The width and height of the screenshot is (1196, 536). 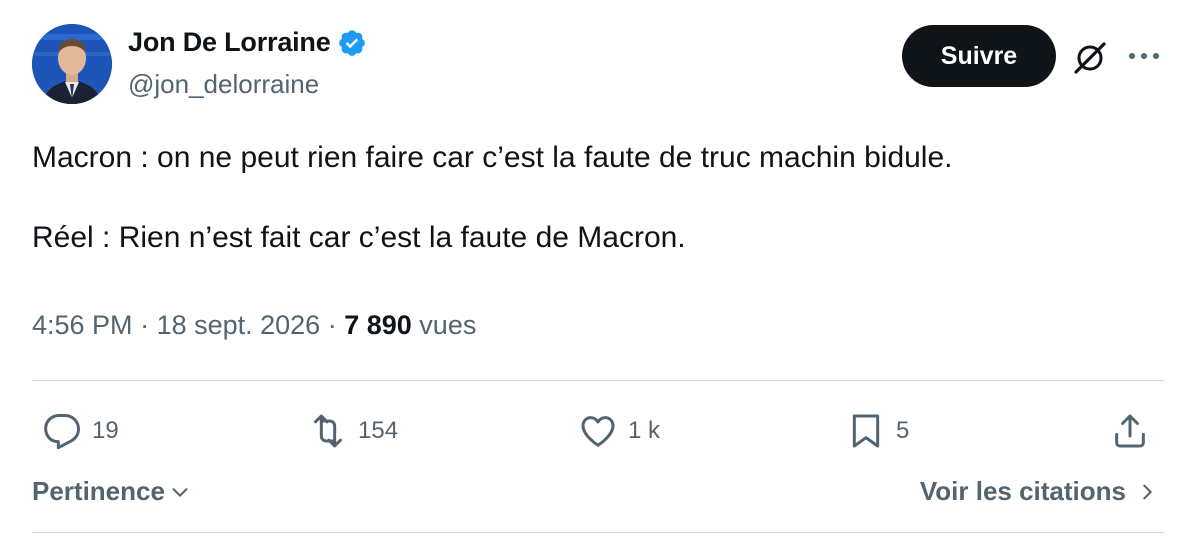 I want to click on sort-dropdown: Pertinence, so click(x=111, y=491).